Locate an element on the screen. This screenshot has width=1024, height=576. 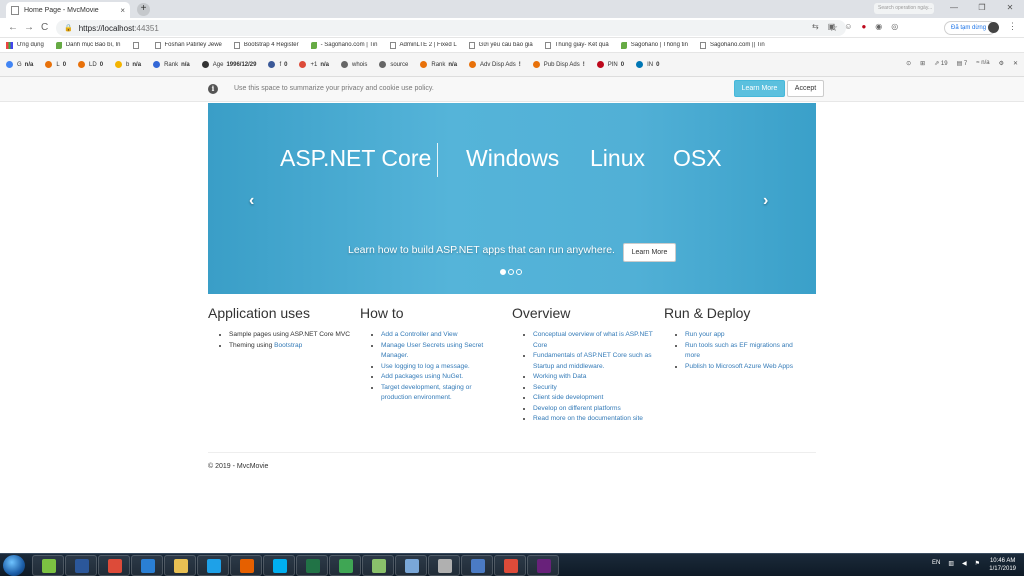
seo-metric: LD 0 is located at coordinates (90, 64).